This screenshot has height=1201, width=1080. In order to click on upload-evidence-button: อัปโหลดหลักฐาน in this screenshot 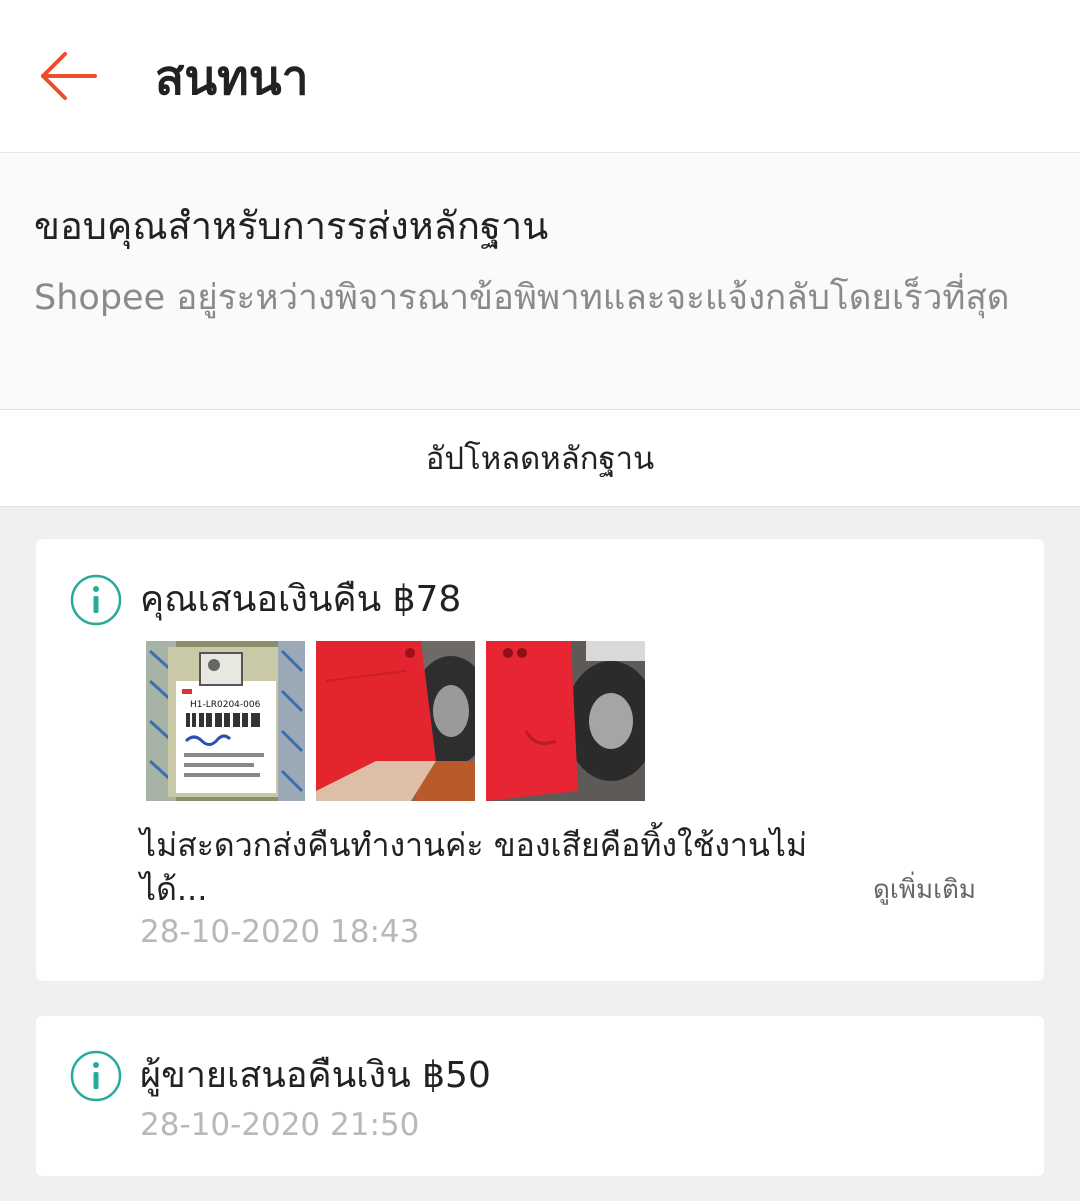, I will do `click(540, 458)`.